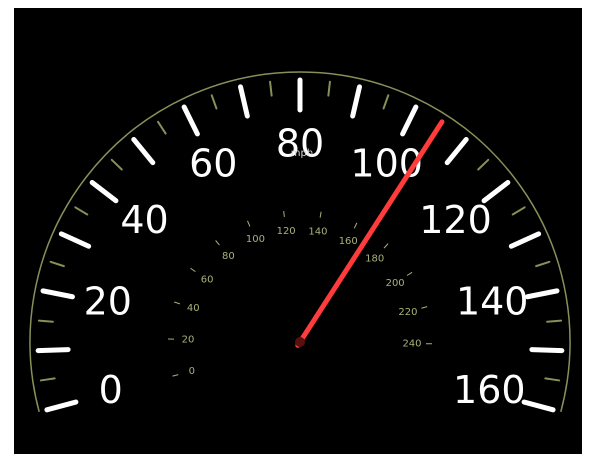 The height and width of the screenshot is (462, 596). What do you see at coordinates (492, 301) in the screenshot?
I see `mph-scale-label: 140` at bounding box center [492, 301].